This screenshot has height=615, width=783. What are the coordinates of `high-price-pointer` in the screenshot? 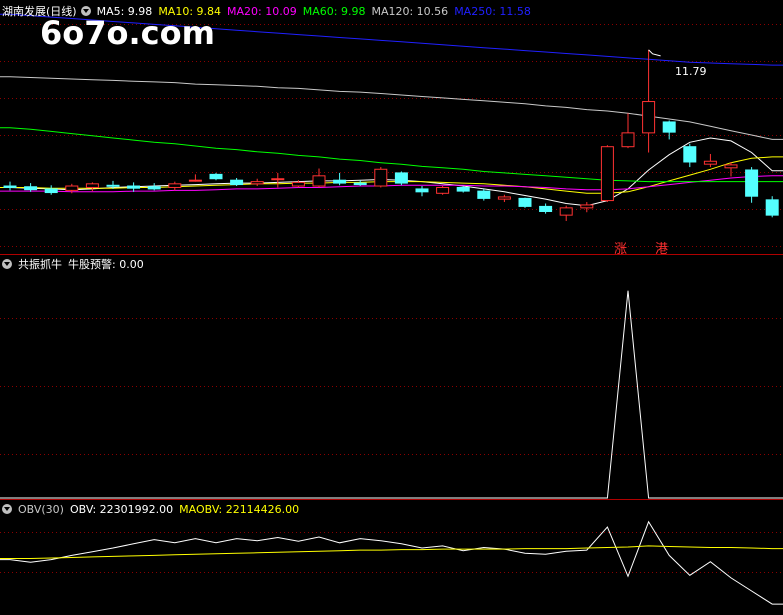 It's located at (654, 53).